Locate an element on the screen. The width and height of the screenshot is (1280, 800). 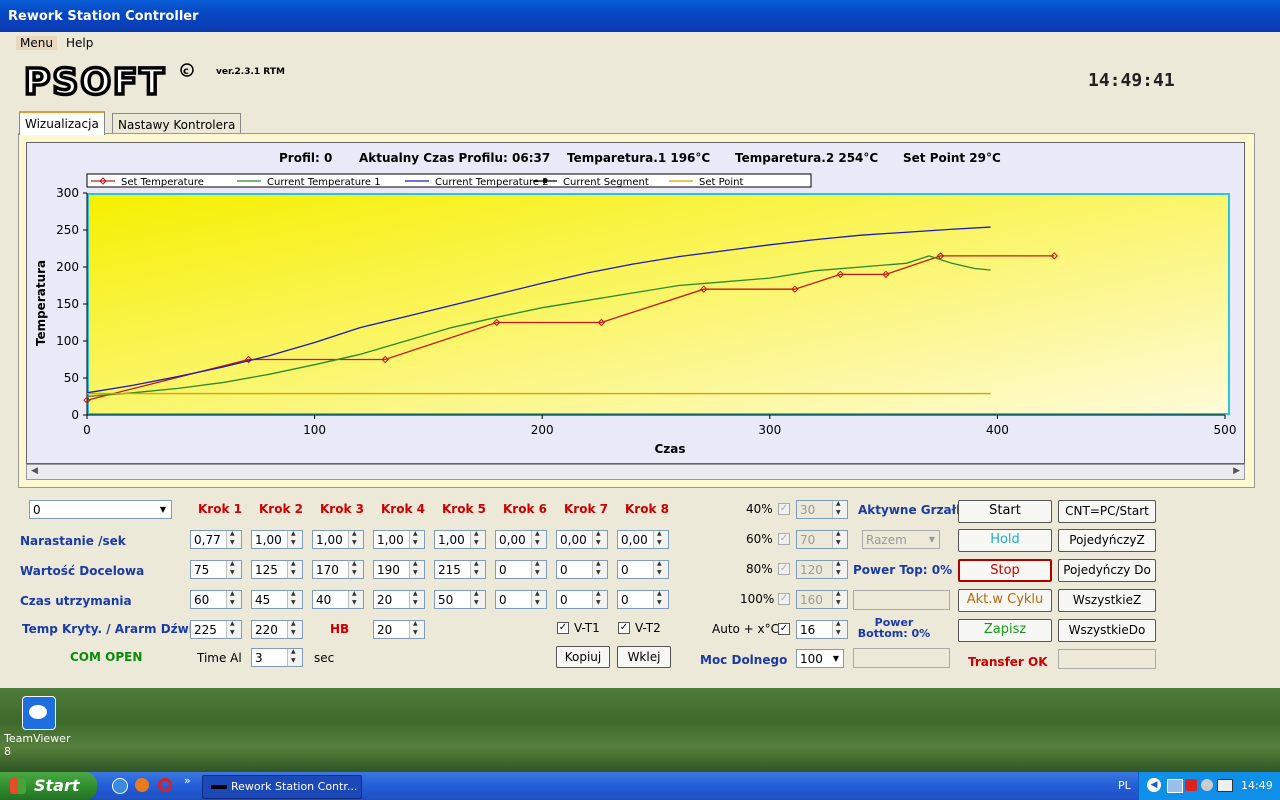
pojedynczy-do-button: Pojedyńczy Do is located at coordinates (1107, 570).